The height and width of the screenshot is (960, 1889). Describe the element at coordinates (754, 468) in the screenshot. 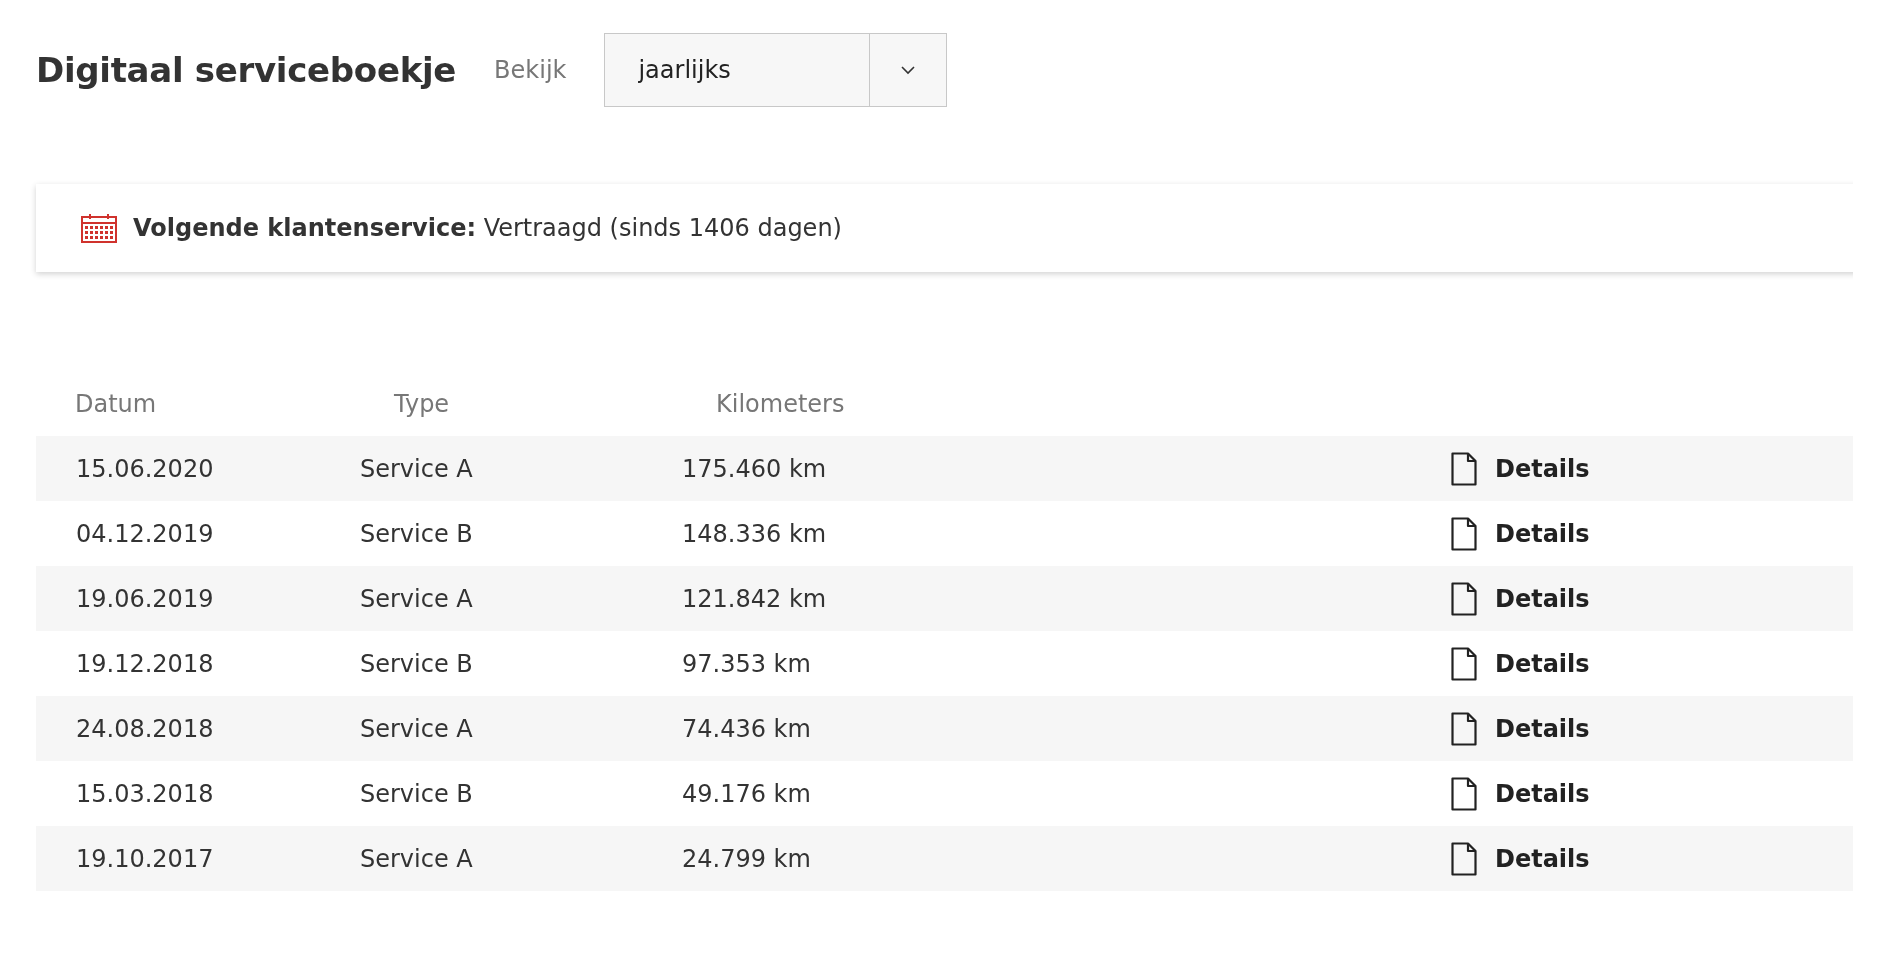

I see `table-cell-text: 175.460 km` at that location.